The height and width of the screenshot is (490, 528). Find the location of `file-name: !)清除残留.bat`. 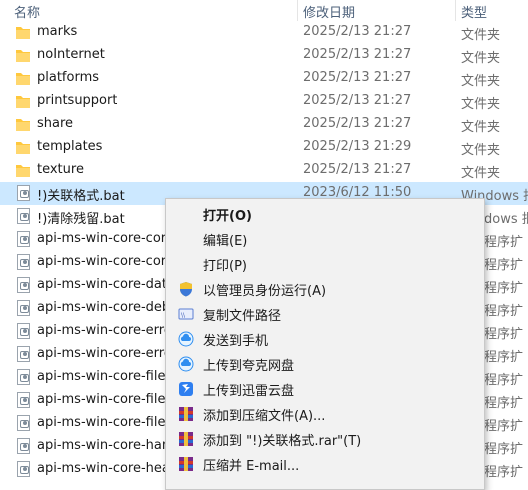

file-name: !)清除残留.bat is located at coordinates (81, 219).